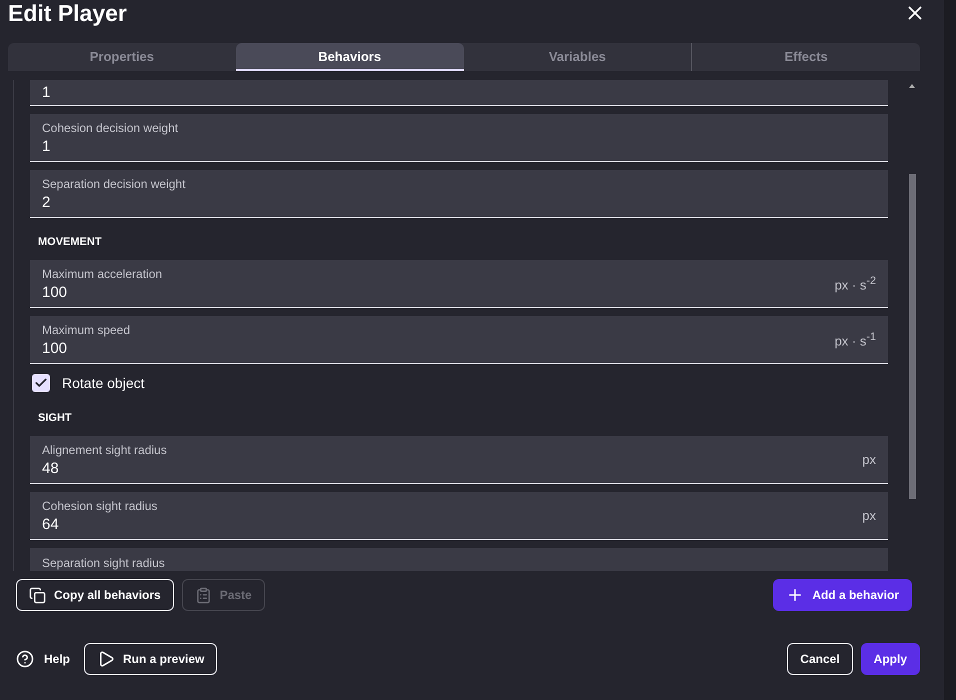  What do you see at coordinates (459, 516) in the screenshot?
I see `number-field: Cohesion sight radius 64 px` at bounding box center [459, 516].